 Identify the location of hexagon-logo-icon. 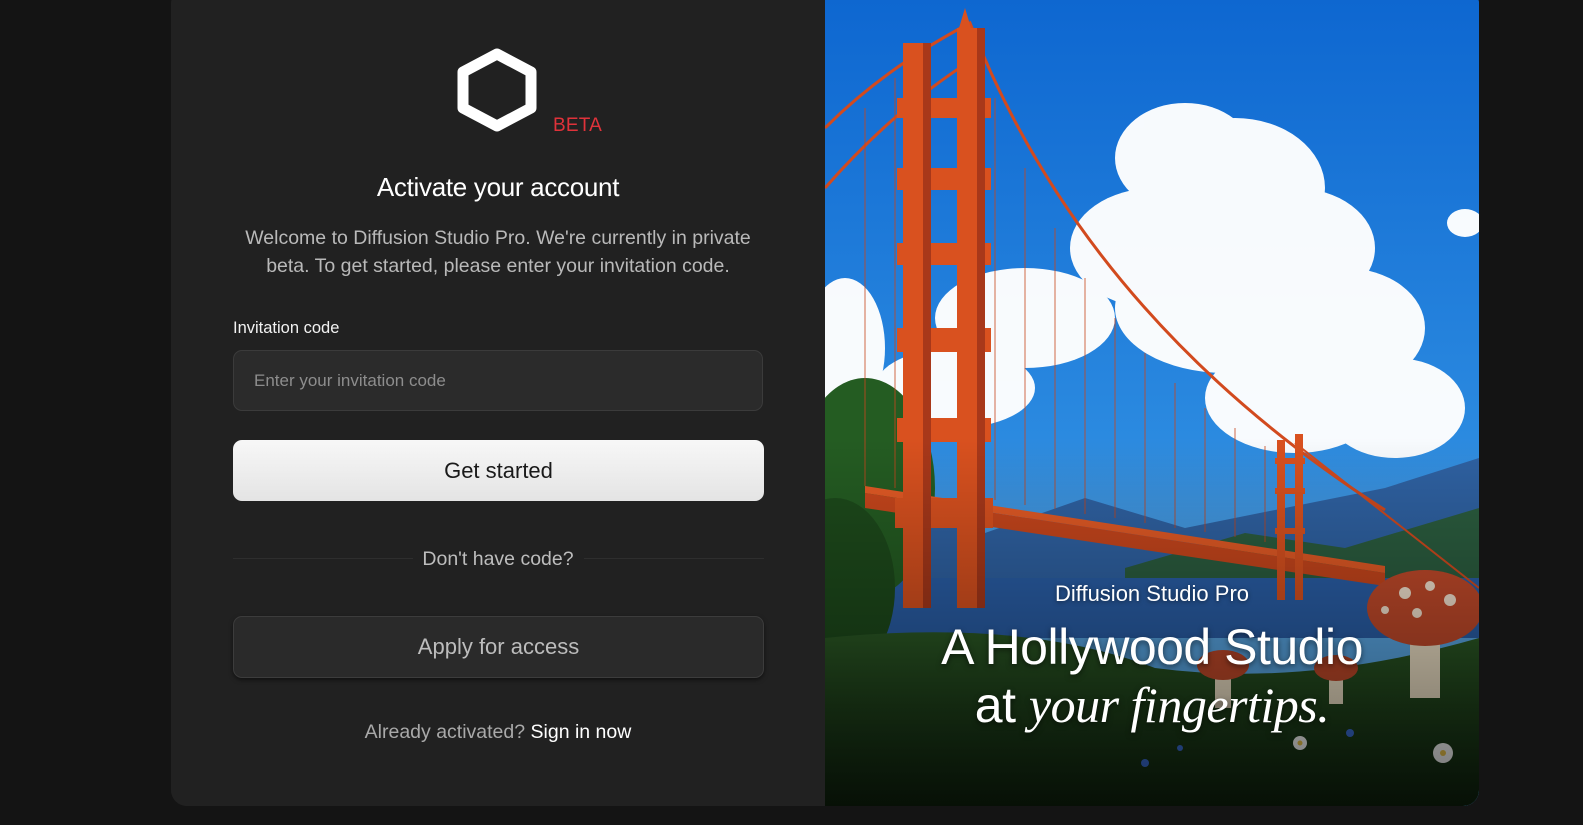
(497, 90).